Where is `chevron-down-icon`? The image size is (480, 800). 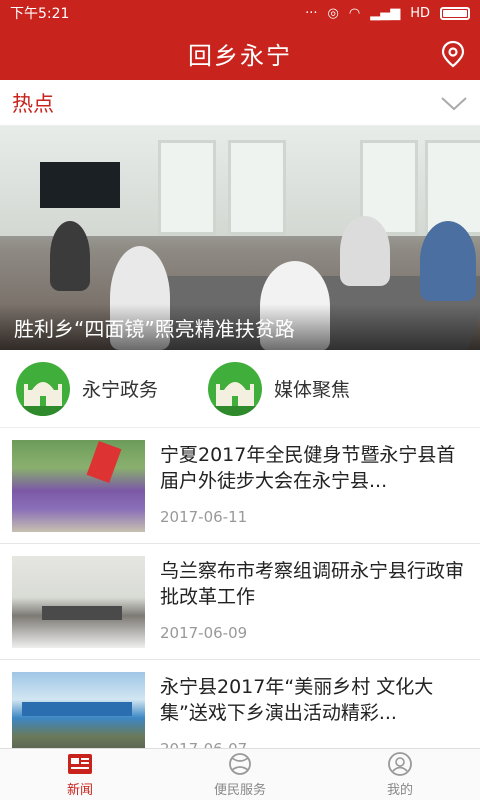
chevron-down-icon is located at coordinates (454, 103).